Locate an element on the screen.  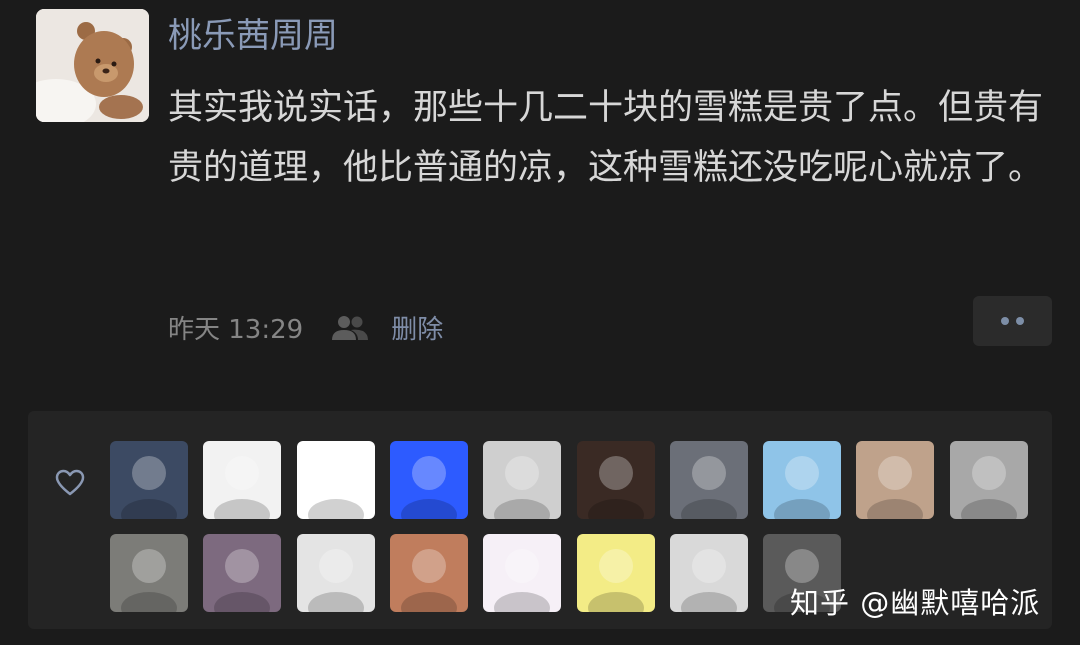
liker-3-avatar is located at coordinates (336, 480).